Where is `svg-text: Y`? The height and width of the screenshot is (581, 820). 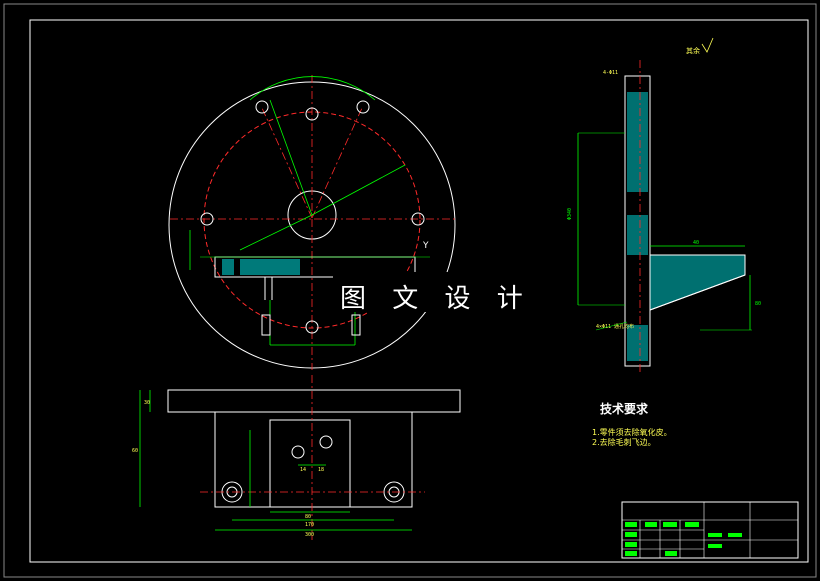 svg-text: Y is located at coordinates (425, 246).